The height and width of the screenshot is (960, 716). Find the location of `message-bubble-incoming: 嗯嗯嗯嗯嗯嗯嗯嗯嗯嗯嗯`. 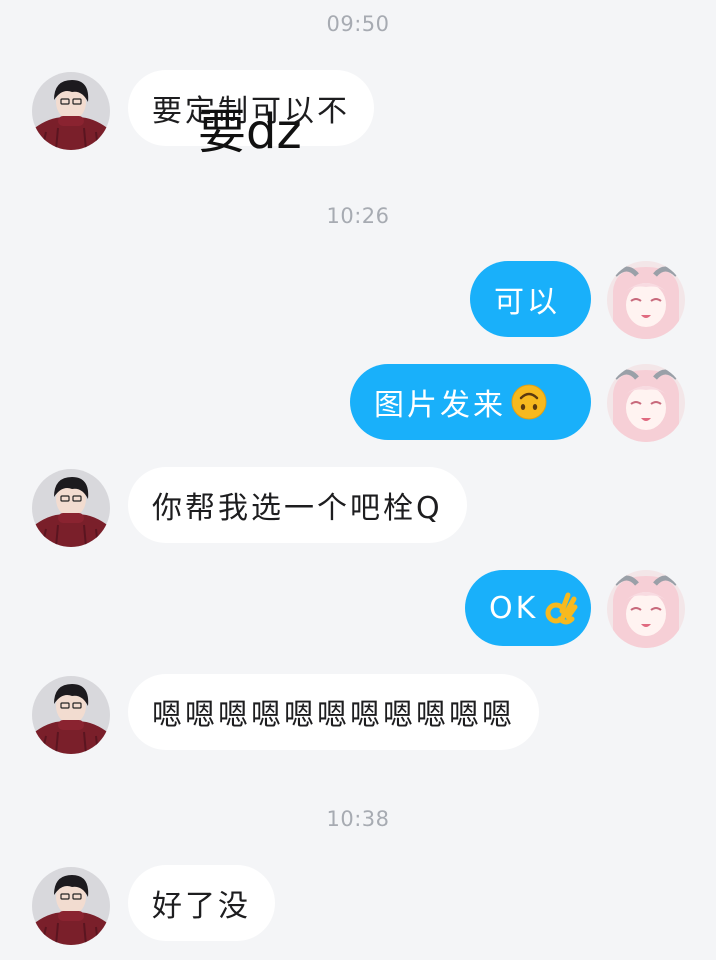

message-bubble-incoming: 嗯嗯嗯嗯嗯嗯嗯嗯嗯嗯嗯 is located at coordinates (333, 712).